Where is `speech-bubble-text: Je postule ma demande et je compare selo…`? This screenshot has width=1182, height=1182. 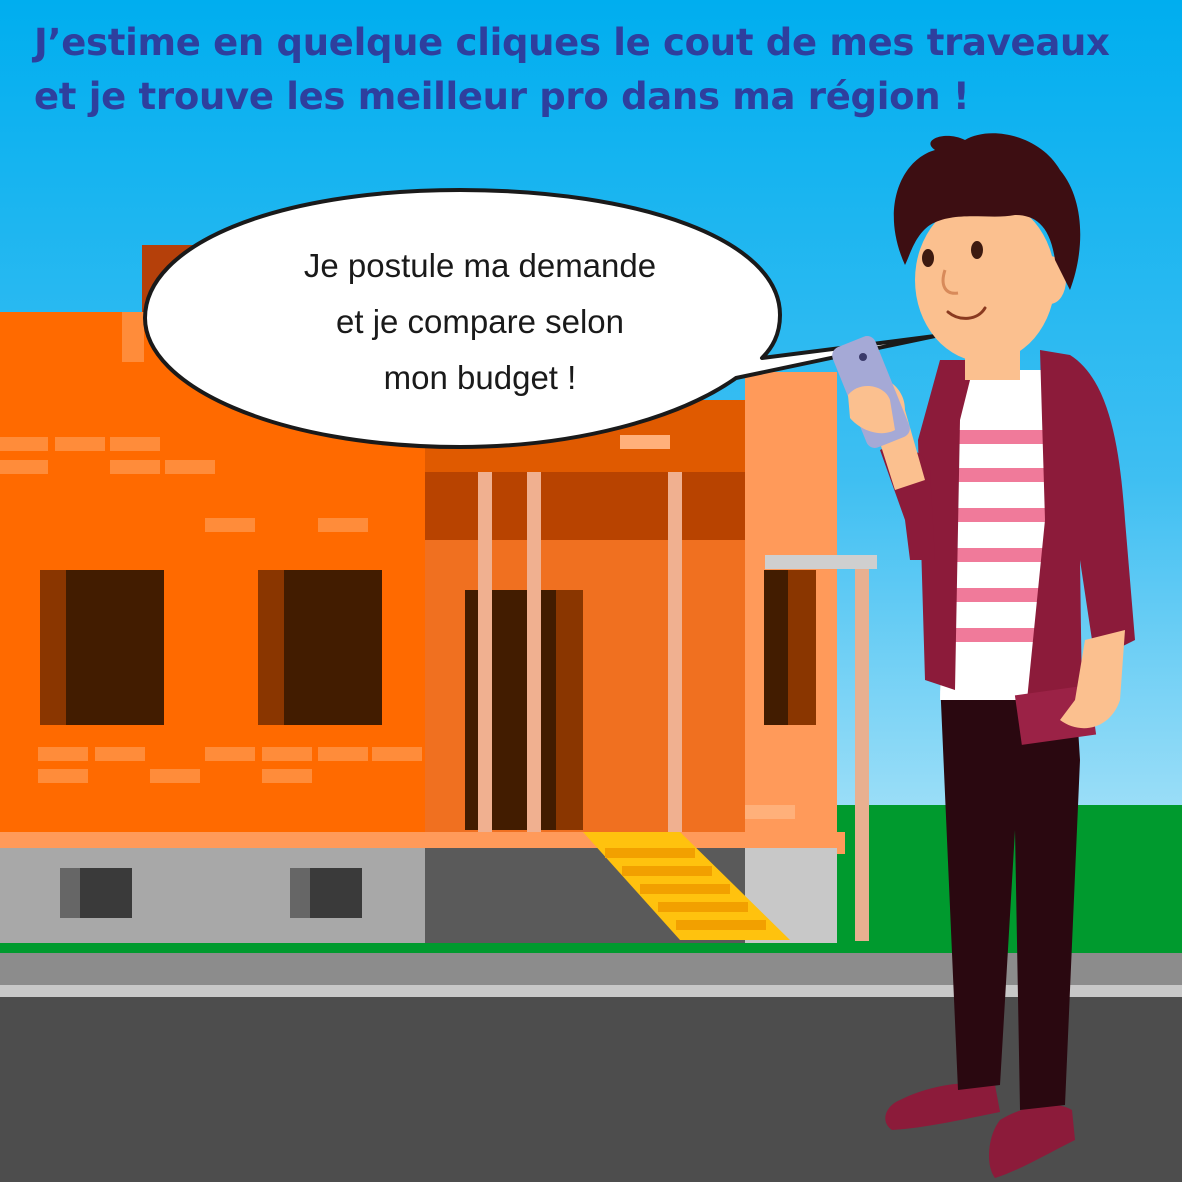 speech-bubble-text: Je postule ma demande et je compare selo… is located at coordinates (480, 322).